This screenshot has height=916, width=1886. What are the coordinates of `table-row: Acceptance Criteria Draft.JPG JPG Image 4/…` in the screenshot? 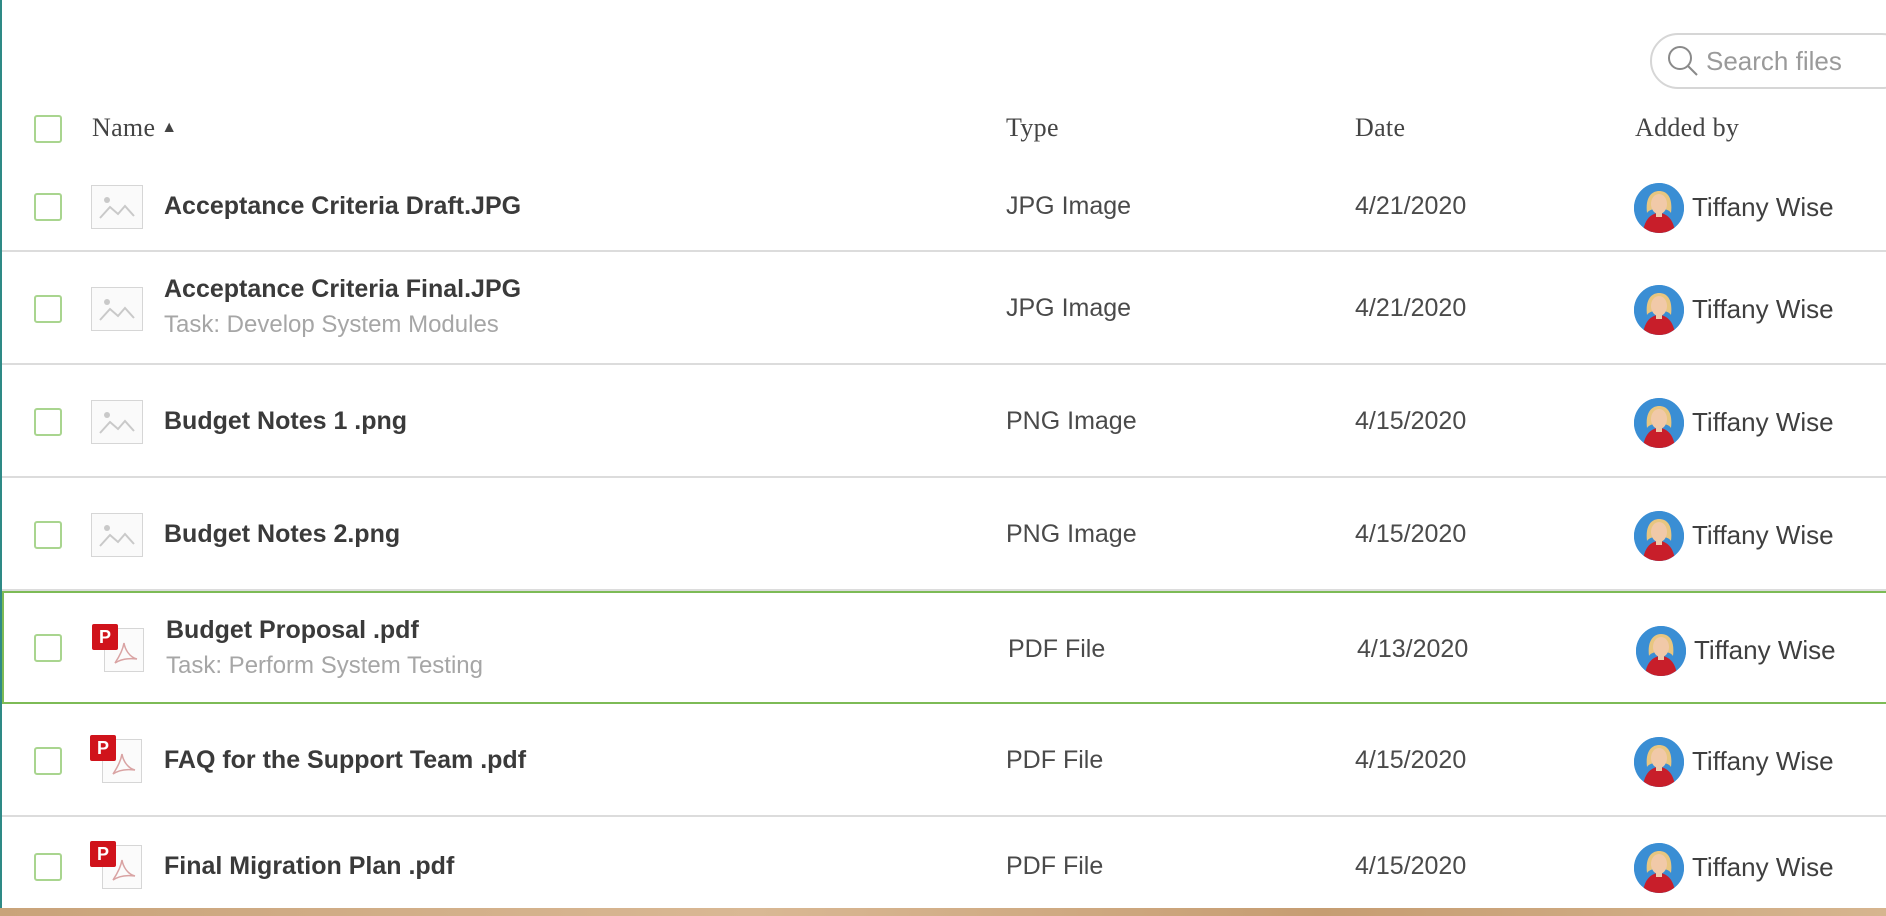 It's located at (944, 207).